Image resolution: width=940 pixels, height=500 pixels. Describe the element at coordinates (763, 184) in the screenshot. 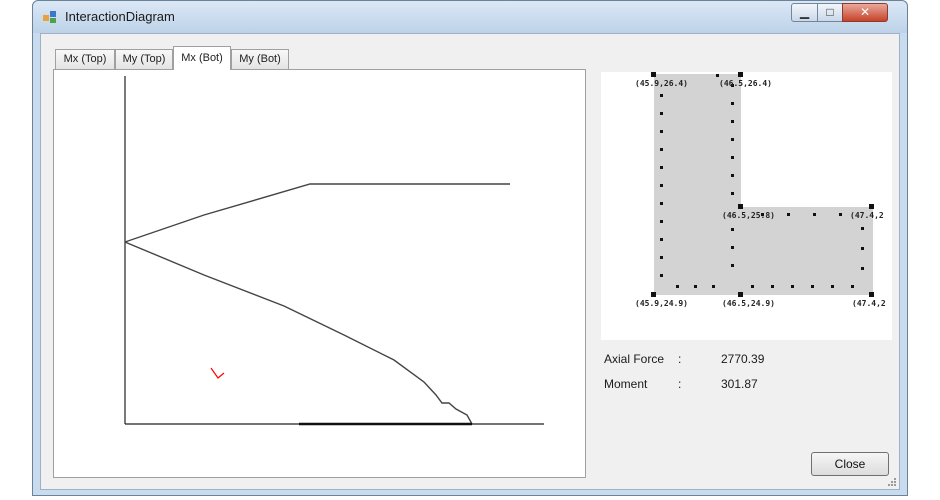

I see `section-shape` at that location.